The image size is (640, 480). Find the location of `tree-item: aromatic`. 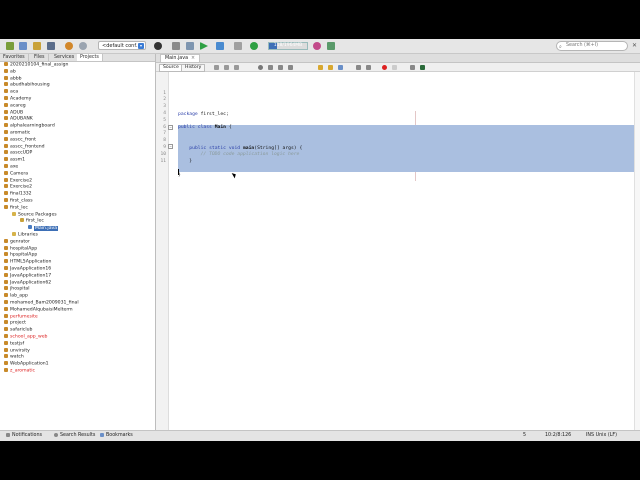

tree-item: aromatic is located at coordinates (17, 133).